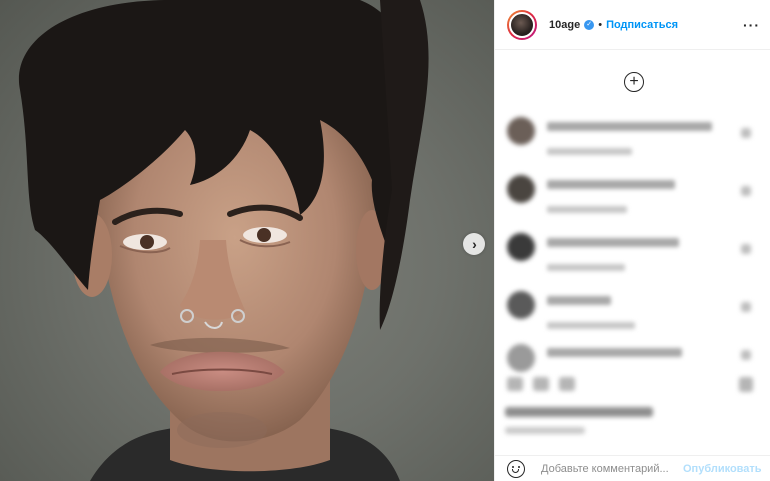  I want to click on save-icon, so click(746, 384).